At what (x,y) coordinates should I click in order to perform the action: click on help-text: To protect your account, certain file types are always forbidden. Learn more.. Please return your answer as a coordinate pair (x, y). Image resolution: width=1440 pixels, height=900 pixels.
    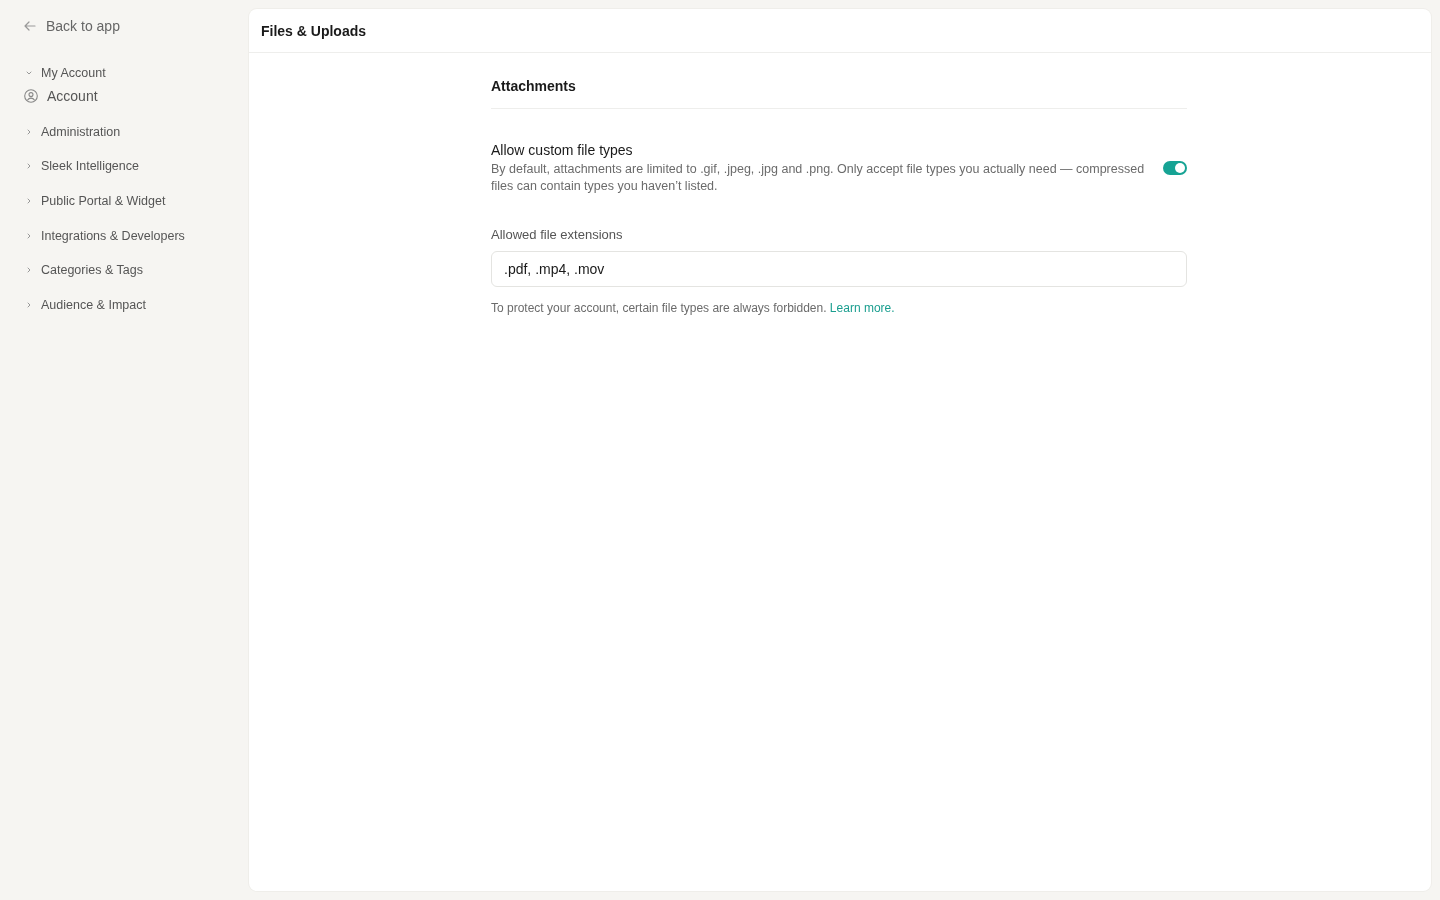
    Looking at the image, I should click on (693, 308).